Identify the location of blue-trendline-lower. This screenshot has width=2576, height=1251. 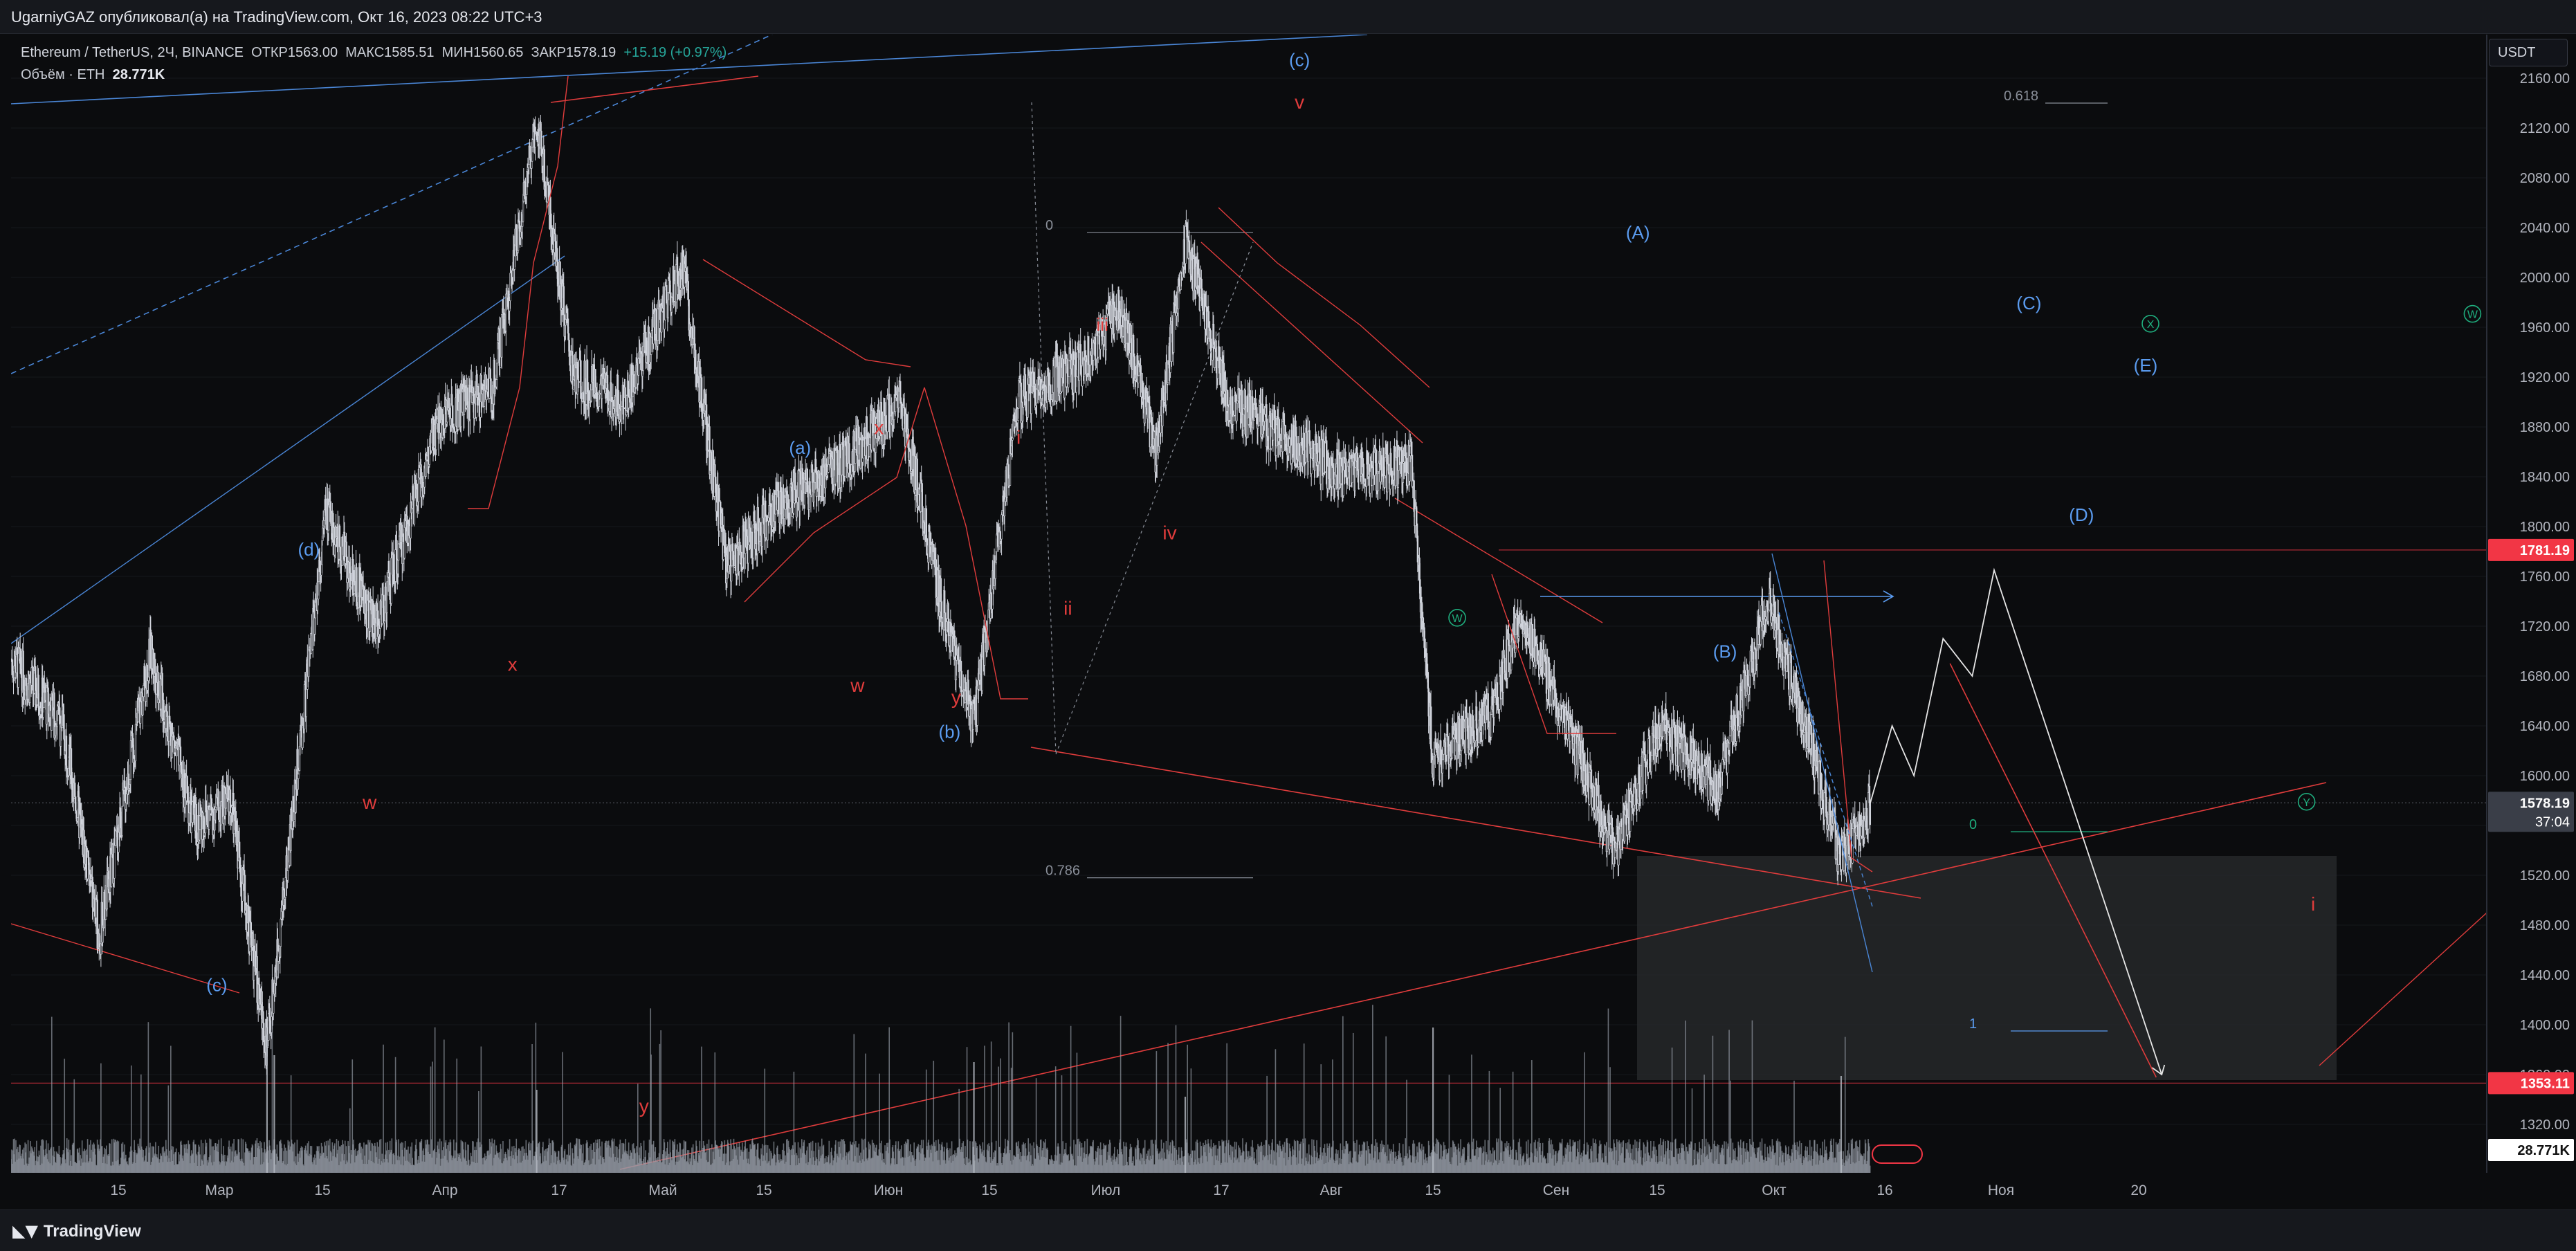
(288, 449).